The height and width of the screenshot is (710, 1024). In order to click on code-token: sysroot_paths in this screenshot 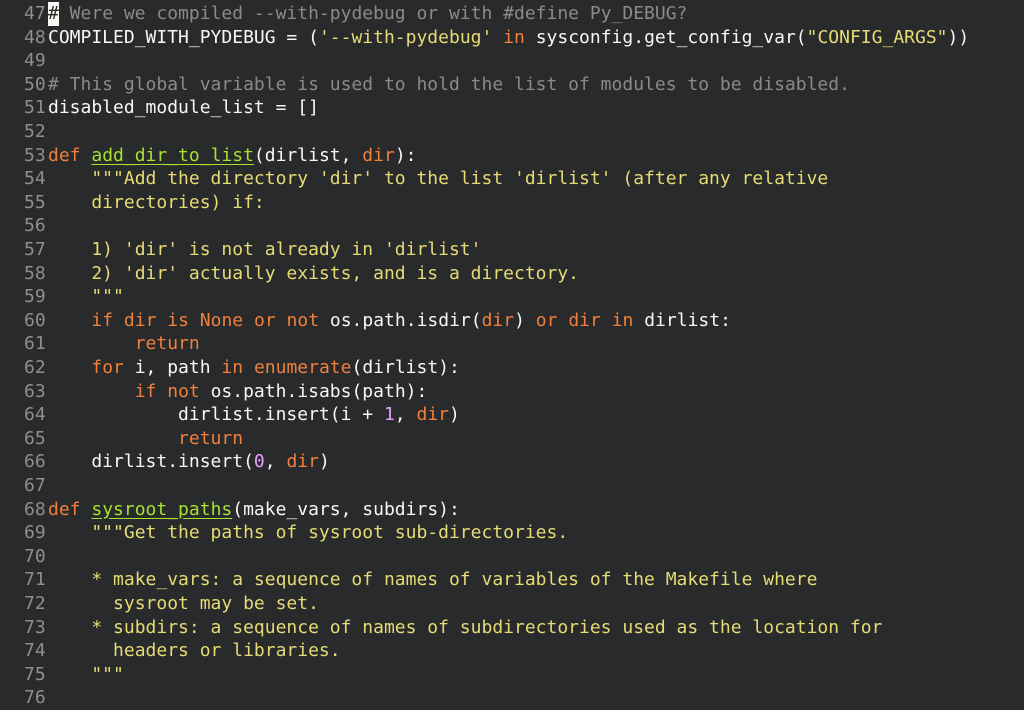, I will do `click(162, 509)`.